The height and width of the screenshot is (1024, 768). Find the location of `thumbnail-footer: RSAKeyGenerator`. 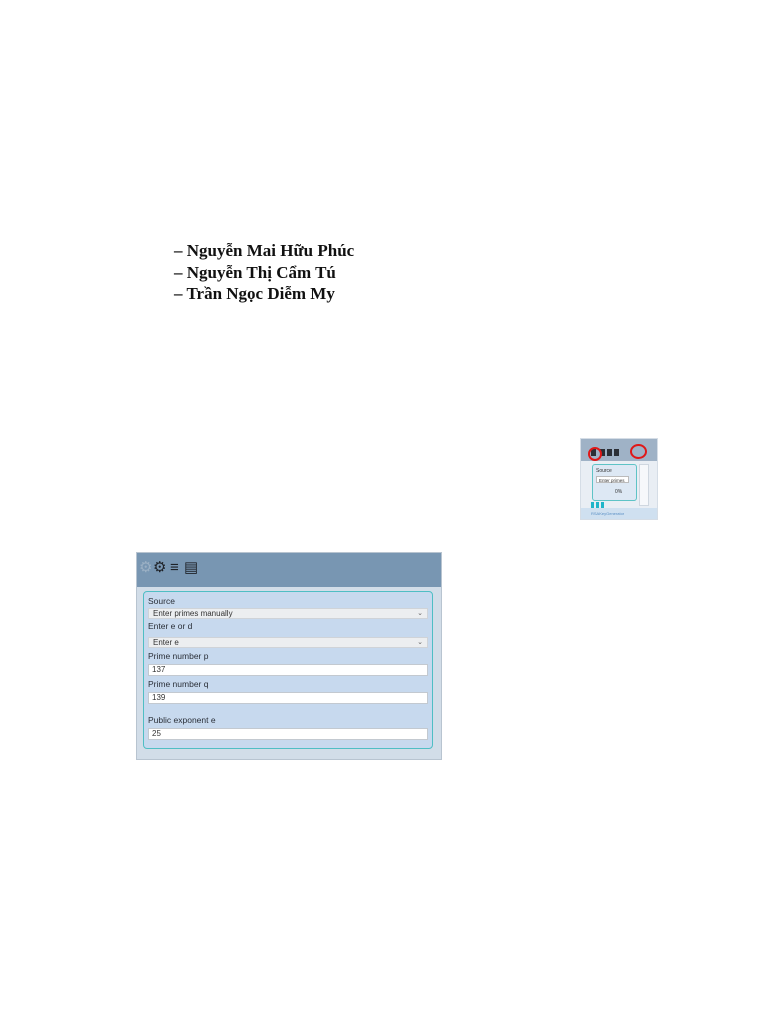

thumbnail-footer: RSAKeyGenerator is located at coordinates (619, 513).